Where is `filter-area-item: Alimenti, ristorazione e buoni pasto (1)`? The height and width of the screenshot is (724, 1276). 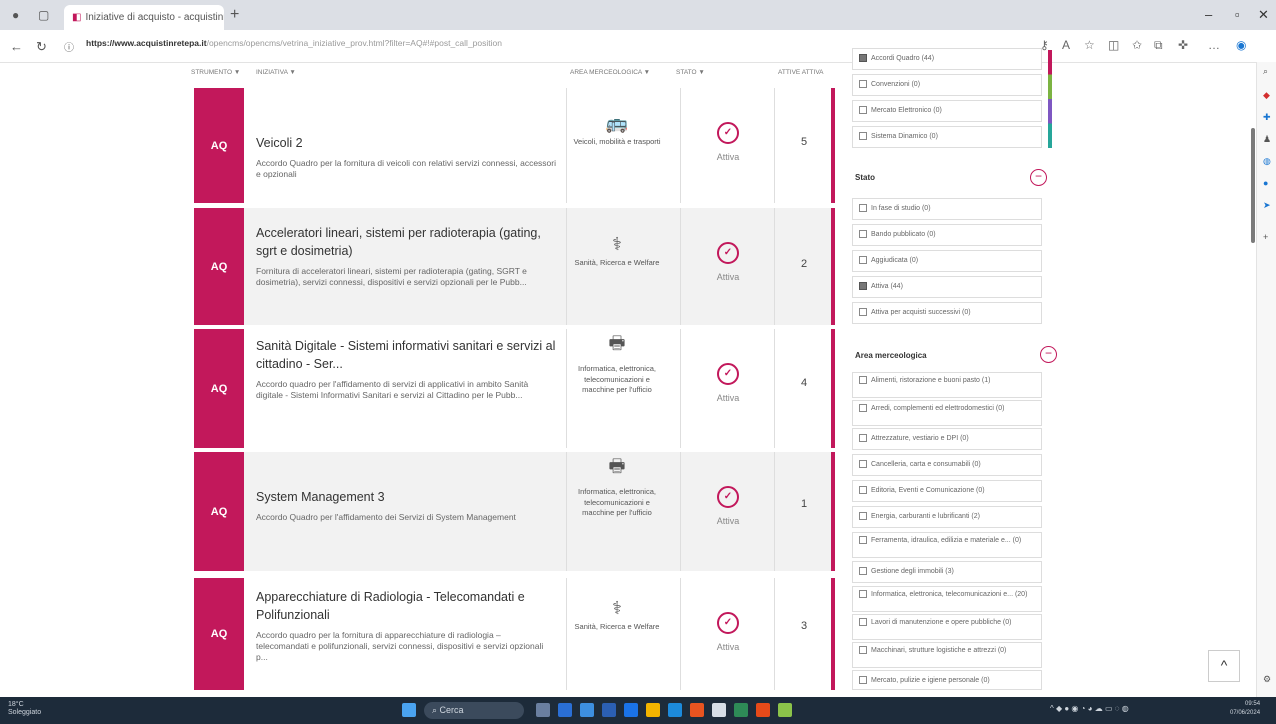 filter-area-item: Alimenti, ristorazione e buoni pasto (1) is located at coordinates (947, 385).